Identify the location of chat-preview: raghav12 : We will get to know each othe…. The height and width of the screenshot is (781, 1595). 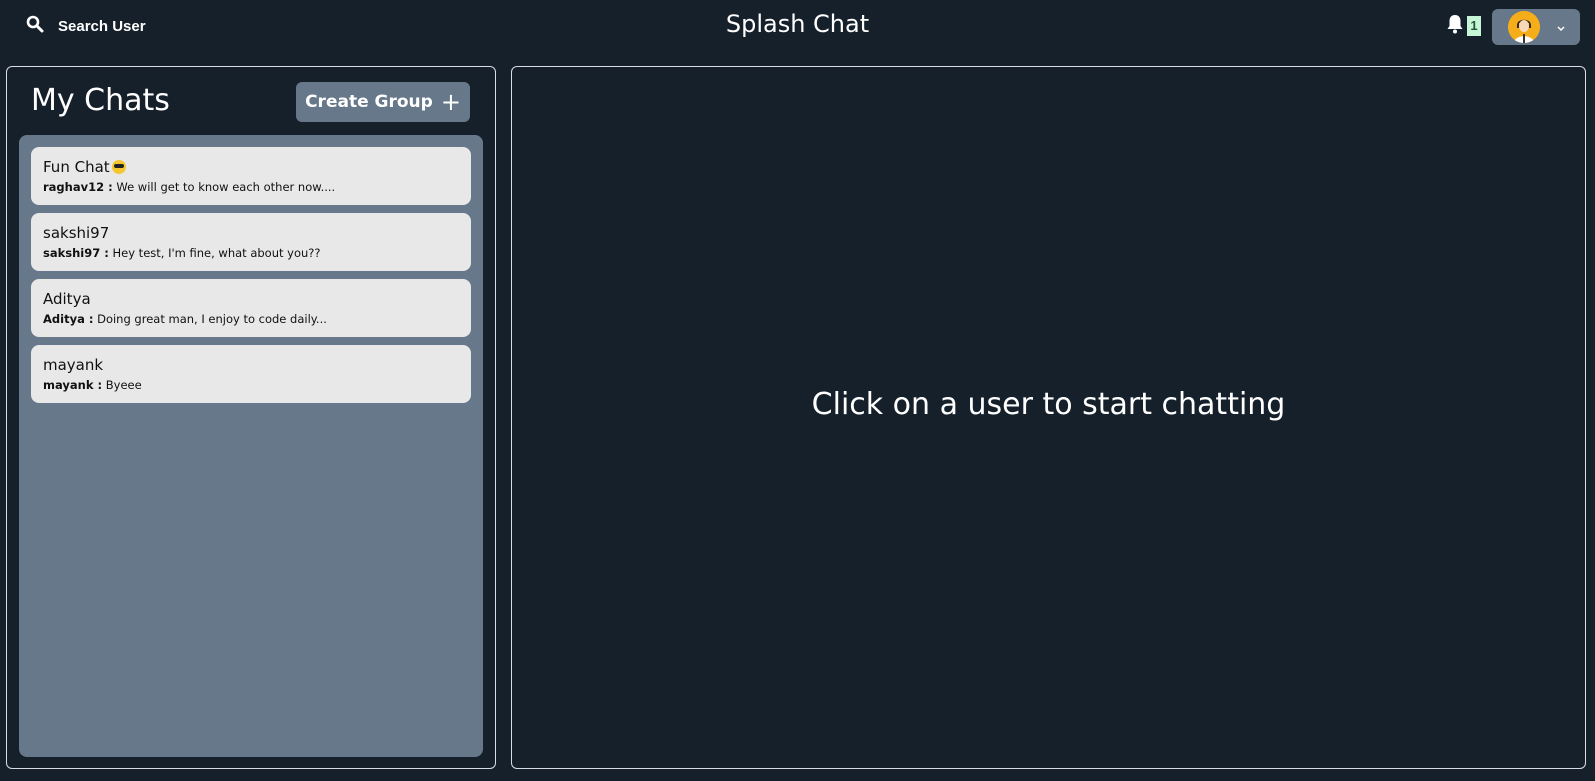
(251, 187).